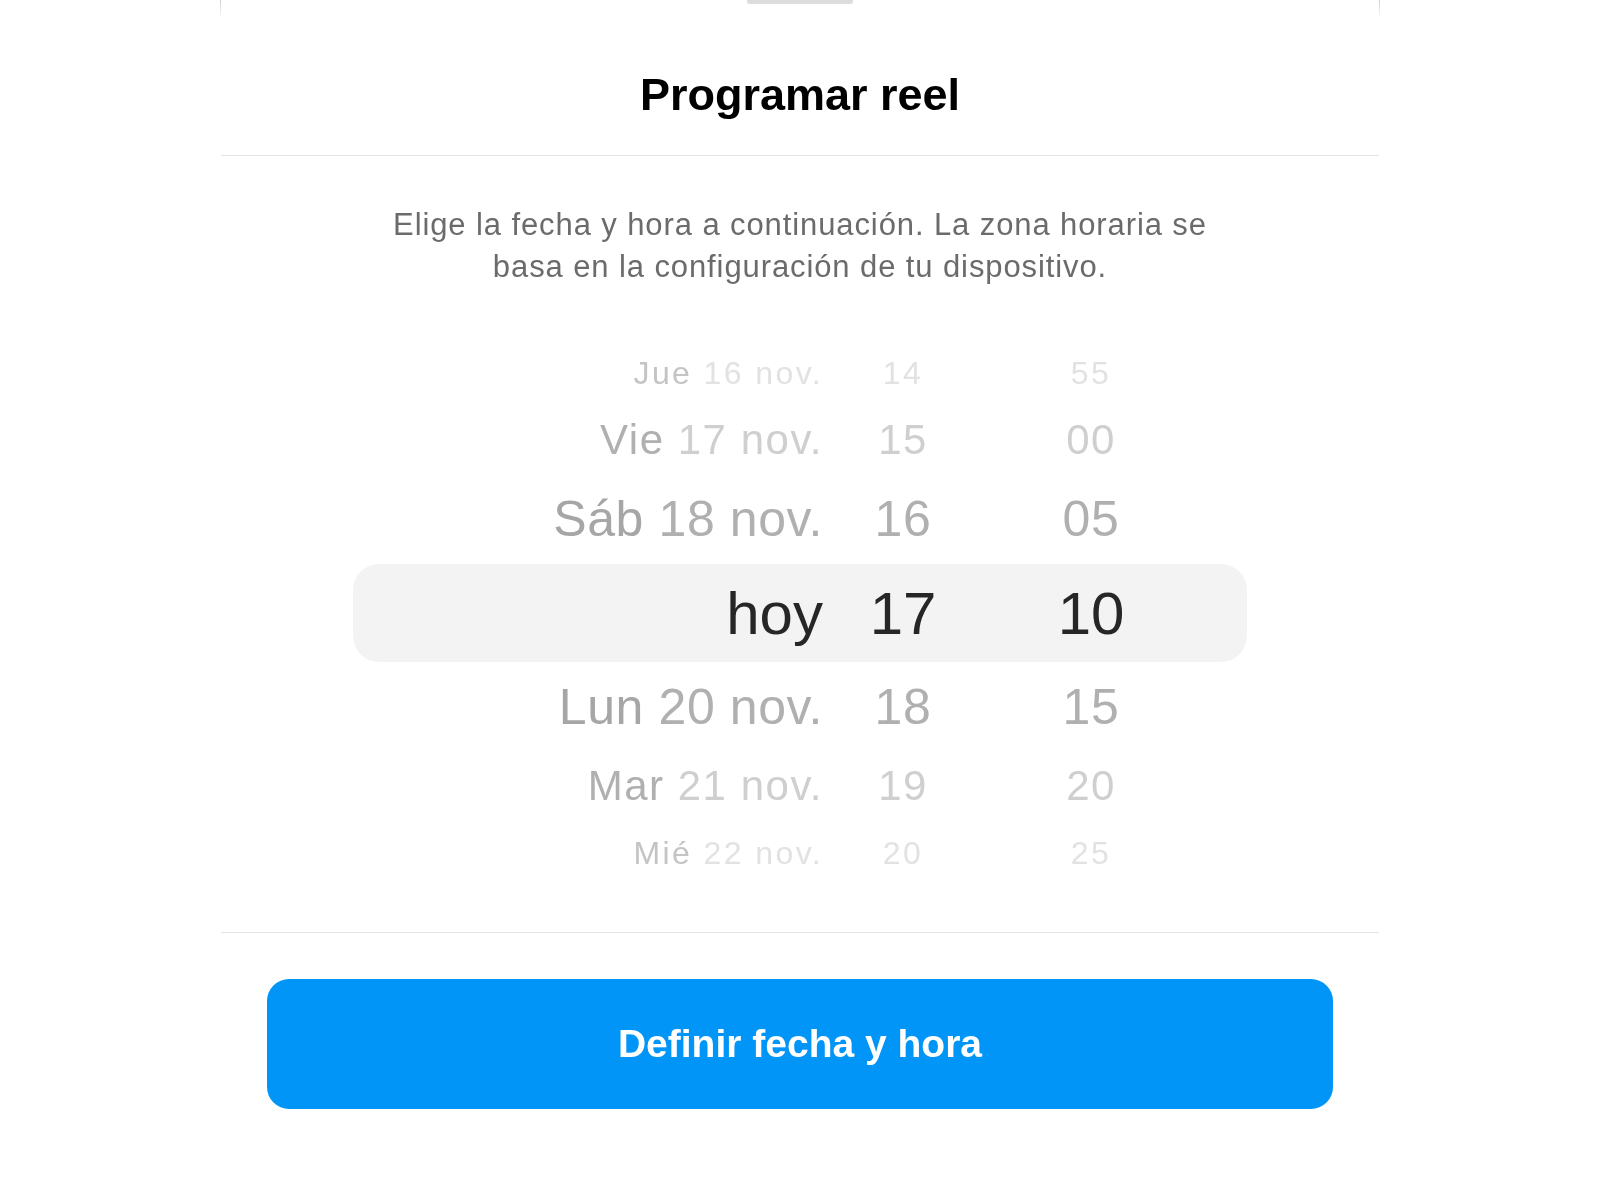 This screenshot has width=1600, height=1200. What do you see at coordinates (588, 613) in the screenshot?
I see `date-option: hoy` at bounding box center [588, 613].